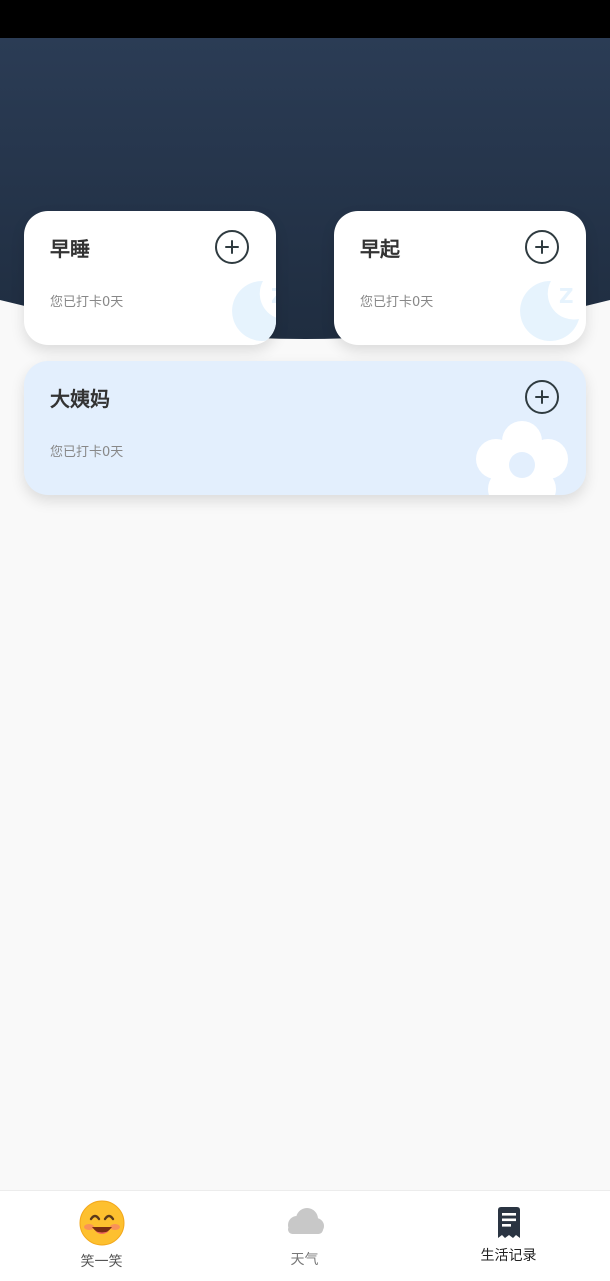 Image resolution: width=610 pixels, height=1281 pixels. I want to click on bottom-tab-bar: 笑一笑 天气 生活记录, so click(305, 1235).